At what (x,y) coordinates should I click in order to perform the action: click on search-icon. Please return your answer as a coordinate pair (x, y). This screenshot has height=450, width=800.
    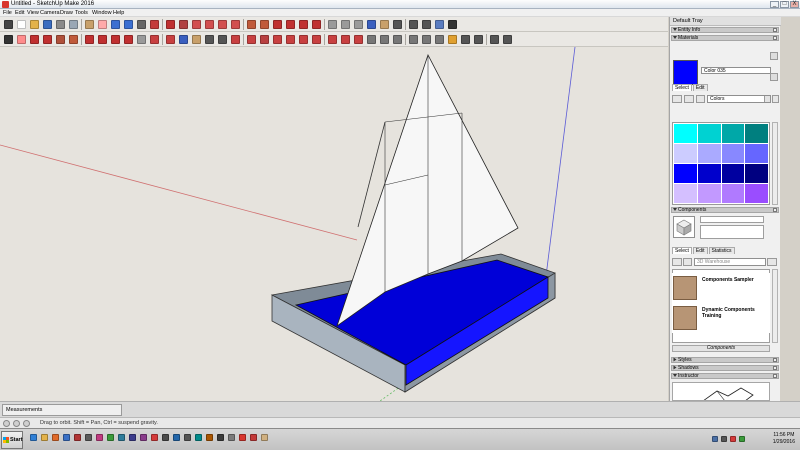
    Looking at the image, I should click on (772, 262).